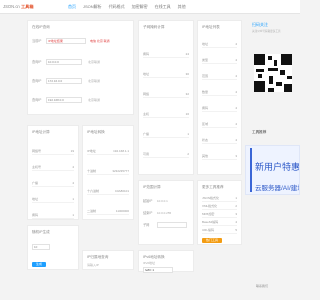 Image resolution: width=320 pixels, height=300 pixels. What do you see at coordinates (92, 171) in the screenshot?
I see `row-label: 十进制` at bounding box center [92, 171].